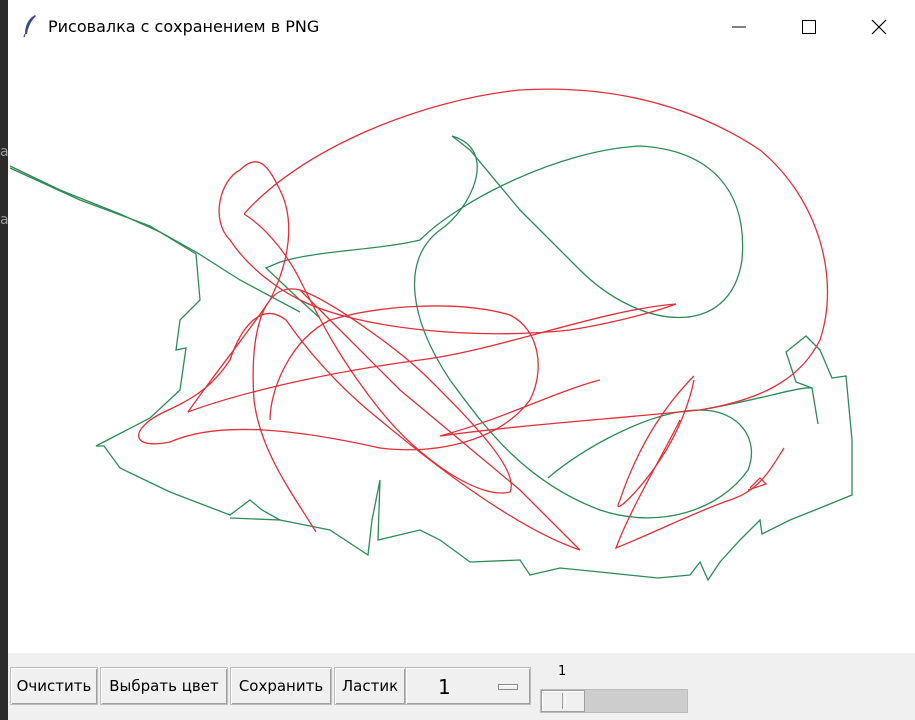  I want to click on scale-value-label: 1, so click(562, 671).